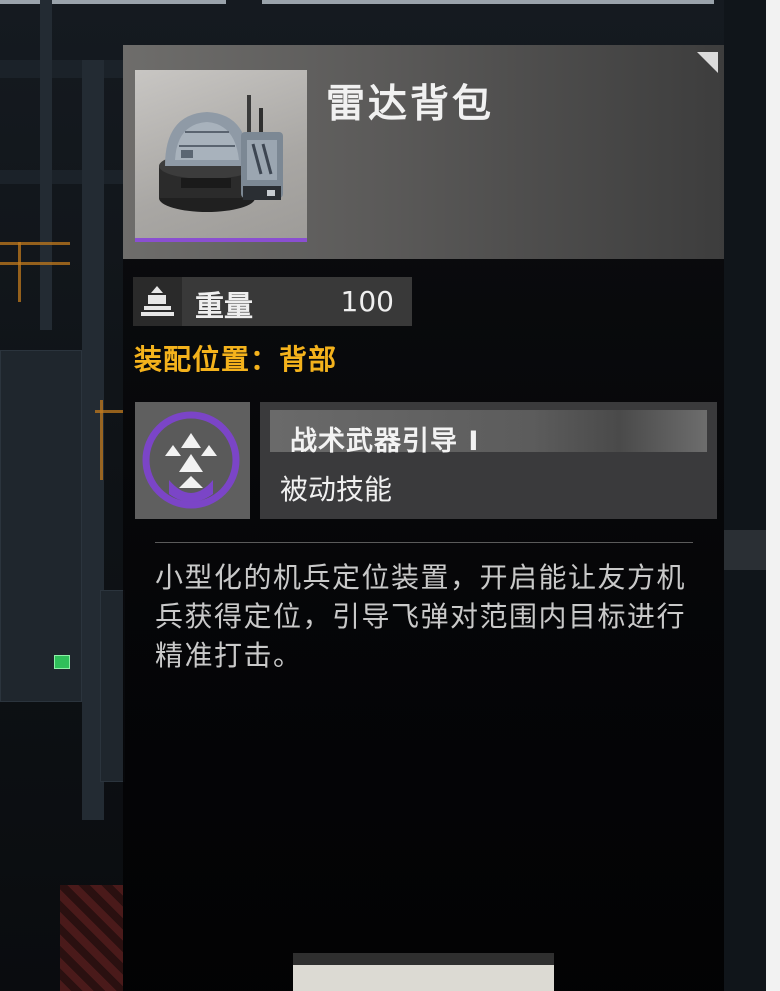  What do you see at coordinates (221, 240) in the screenshot?
I see `rarity-bar` at bounding box center [221, 240].